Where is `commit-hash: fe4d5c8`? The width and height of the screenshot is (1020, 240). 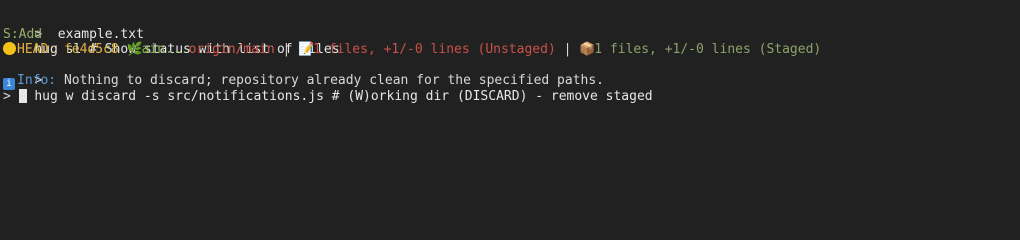
commit-hash: fe4d5c8 is located at coordinates (91, 50).